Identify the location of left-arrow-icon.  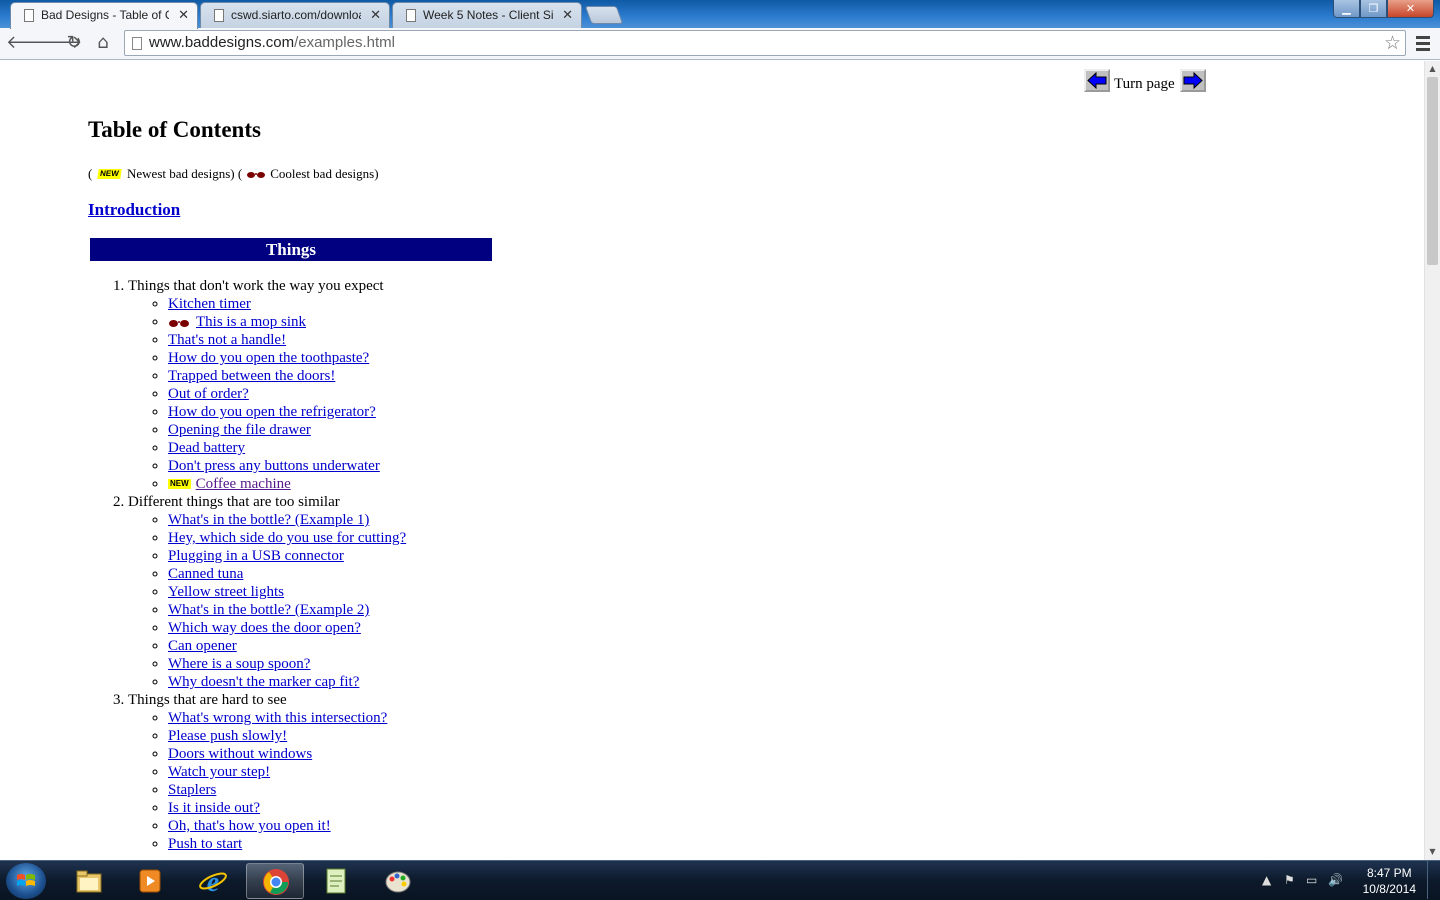
(1097, 80).